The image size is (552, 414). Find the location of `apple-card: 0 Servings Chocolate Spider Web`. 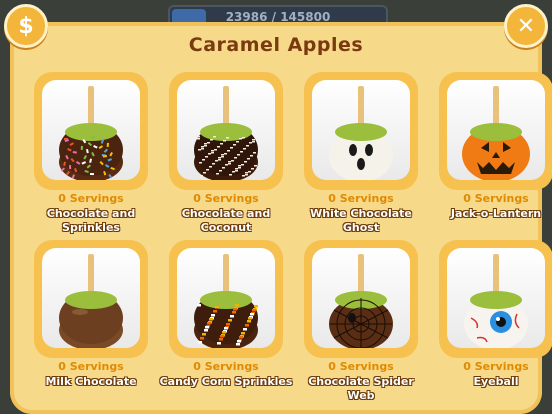

apple-card: 0 Servings Chocolate Spider Web is located at coordinates (361, 321).